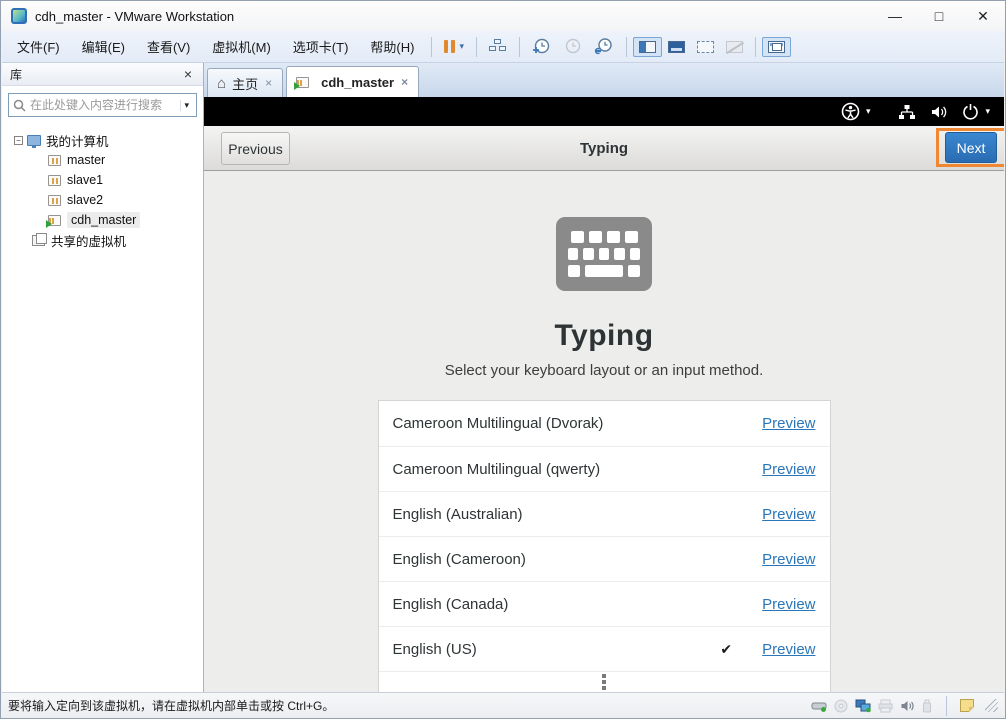 Image resolution: width=1006 pixels, height=719 pixels. I want to click on sound-device-icon, so click(907, 706).